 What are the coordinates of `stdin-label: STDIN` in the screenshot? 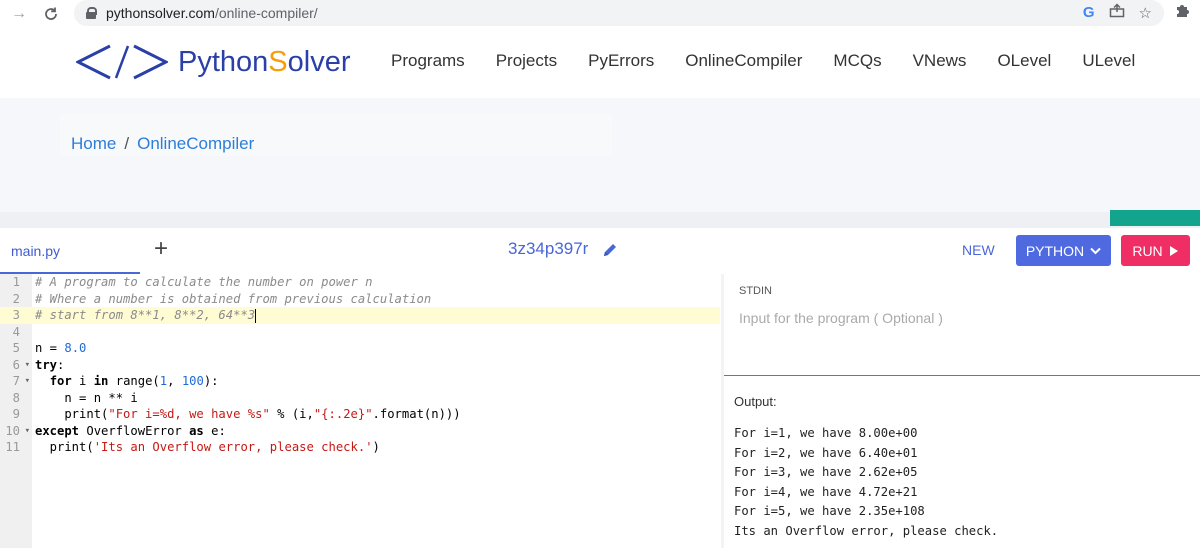 It's located at (755, 291).